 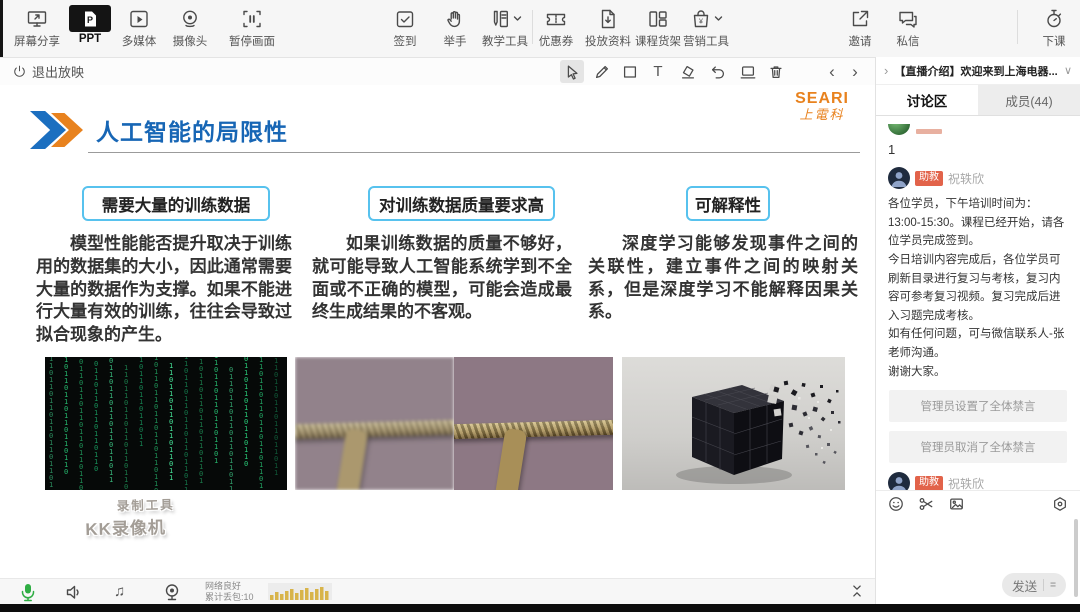 I want to click on undo-icon, so click(x=718, y=71).